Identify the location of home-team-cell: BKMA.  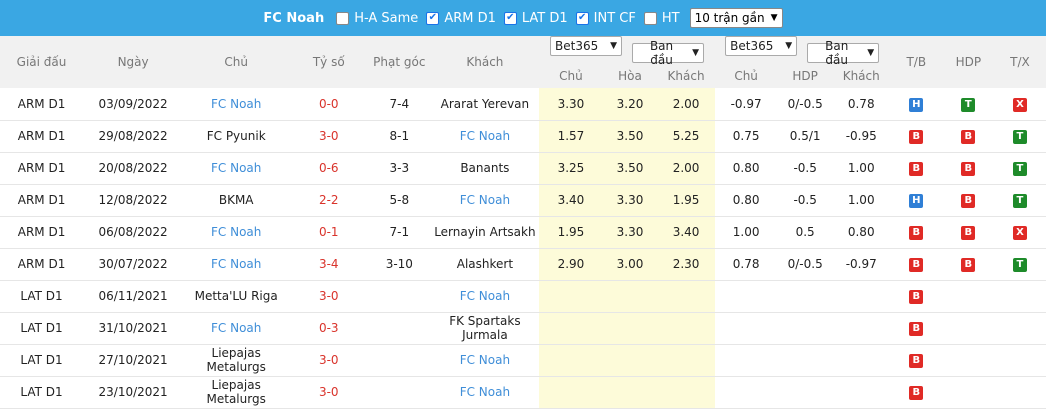
(236, 200).